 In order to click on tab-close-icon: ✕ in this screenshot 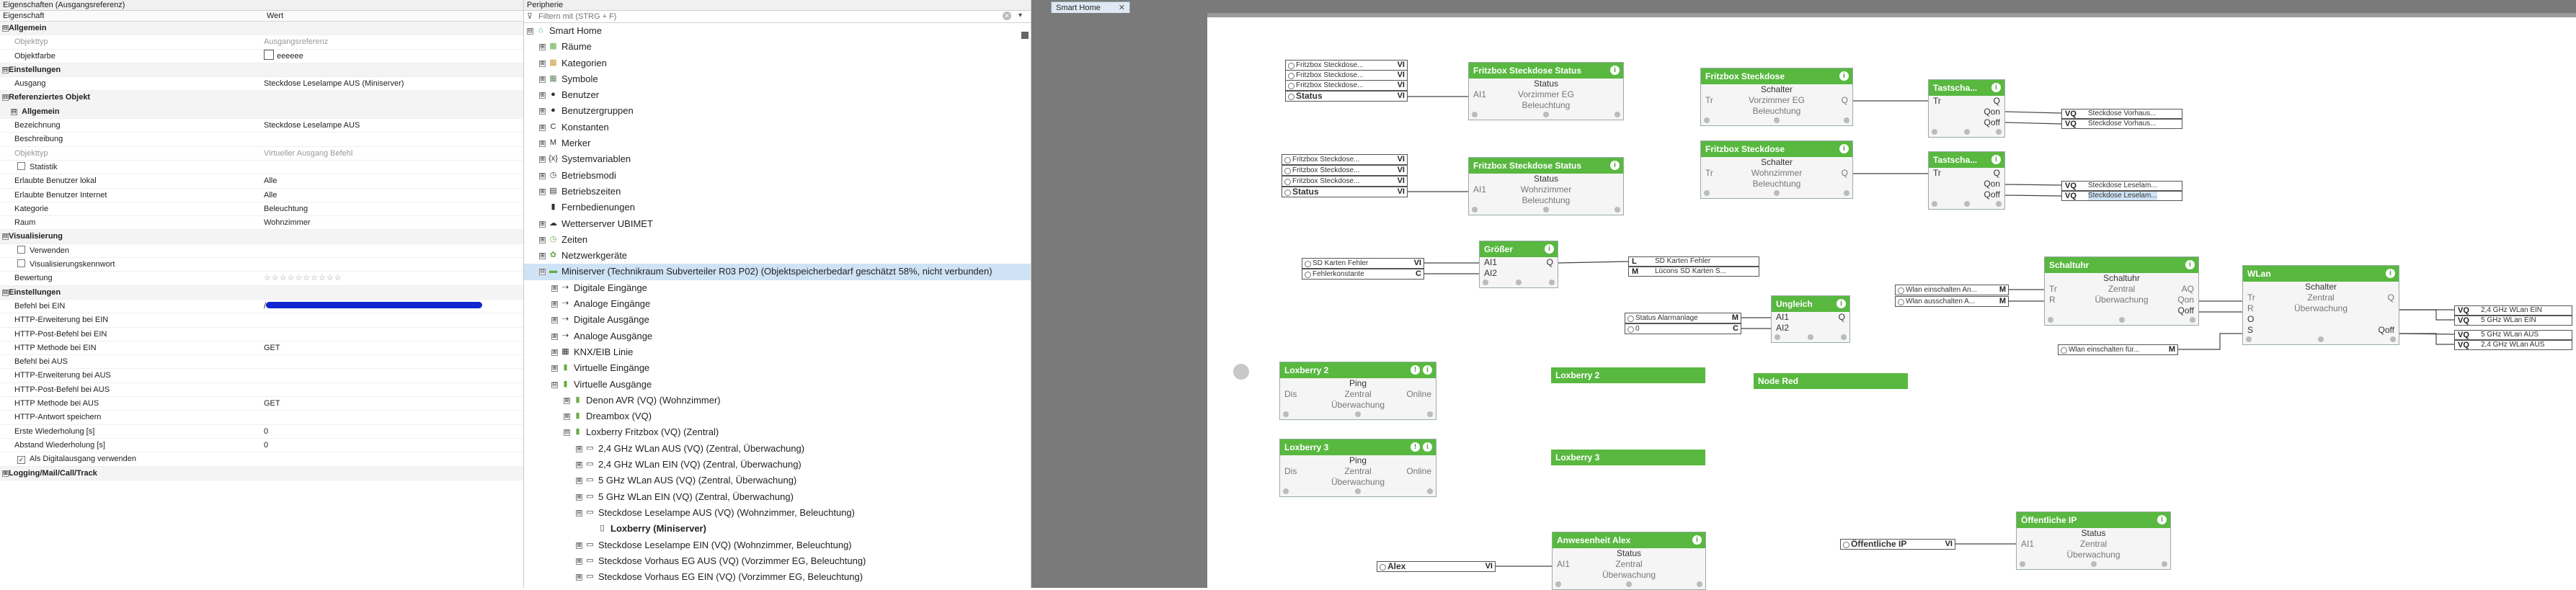, I will do `click(1122, 8)`.